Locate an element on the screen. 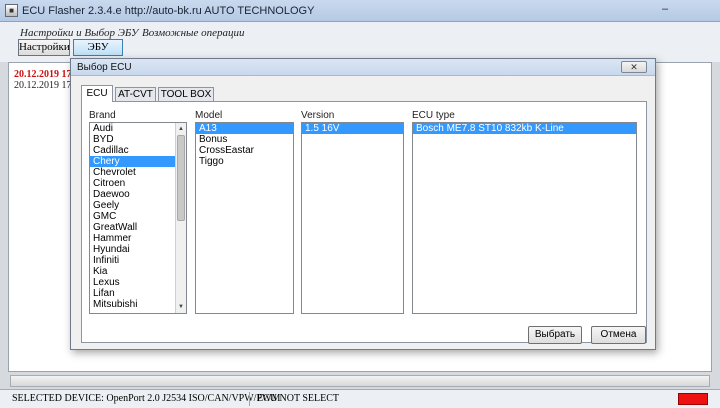 The height and width of the screenshot is (408, 720). brand-list-item: Chery is located at coordinates (132, 161).